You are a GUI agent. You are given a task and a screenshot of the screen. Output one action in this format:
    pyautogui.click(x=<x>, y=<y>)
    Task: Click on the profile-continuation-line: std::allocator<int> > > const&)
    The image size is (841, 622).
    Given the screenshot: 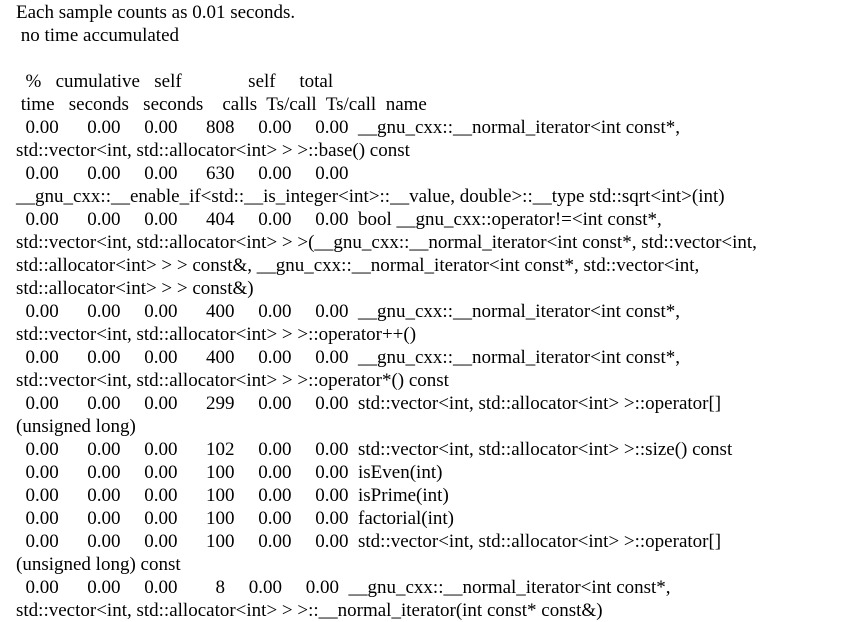 What is the action you would take?
    pyautogui.click(x=135, y=288)
    